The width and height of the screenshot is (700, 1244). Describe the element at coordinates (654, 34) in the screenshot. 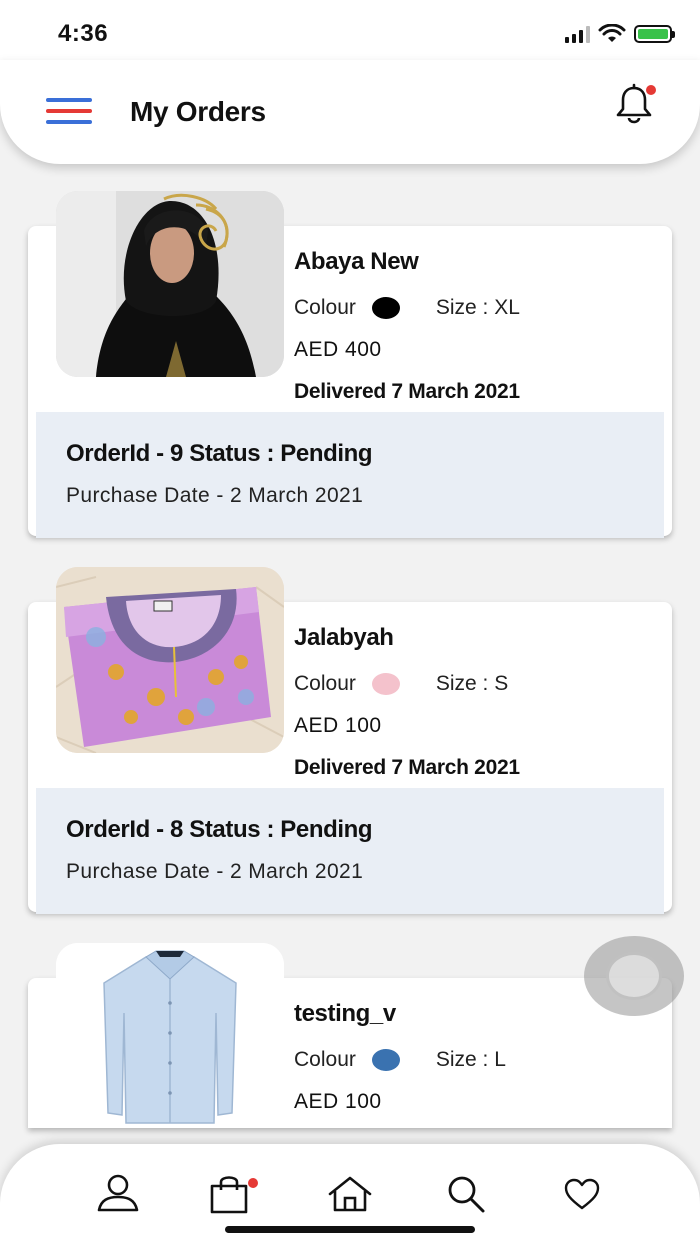

I see `battery-icon` at that location.